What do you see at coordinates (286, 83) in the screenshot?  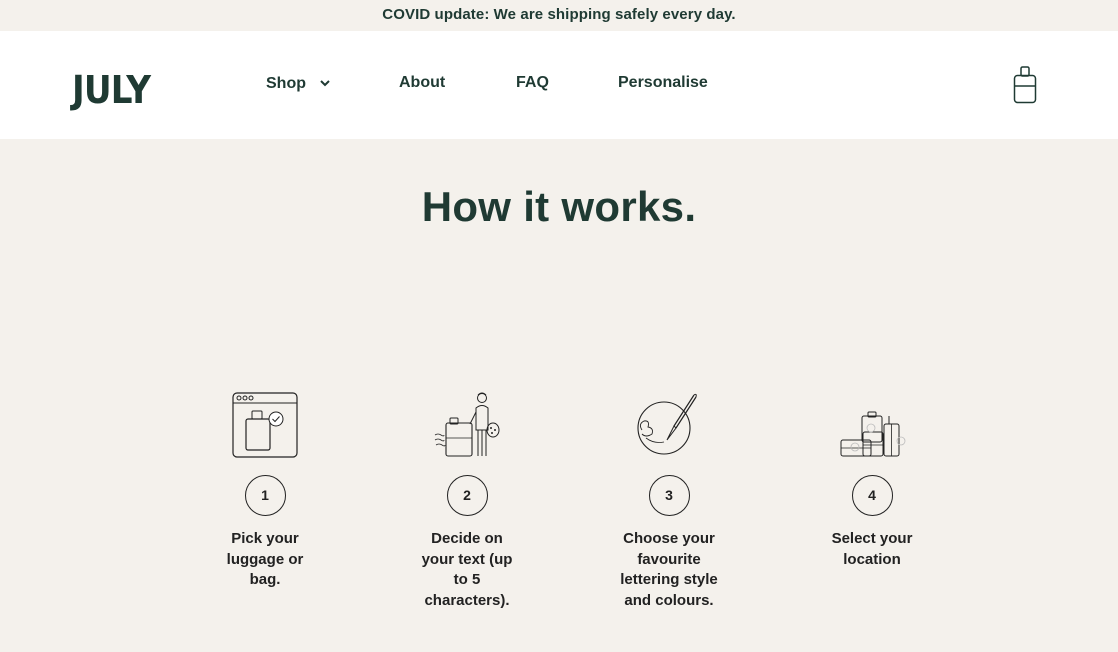 I see `nav-shop-label: Shop` at bounding box center [286, 83].